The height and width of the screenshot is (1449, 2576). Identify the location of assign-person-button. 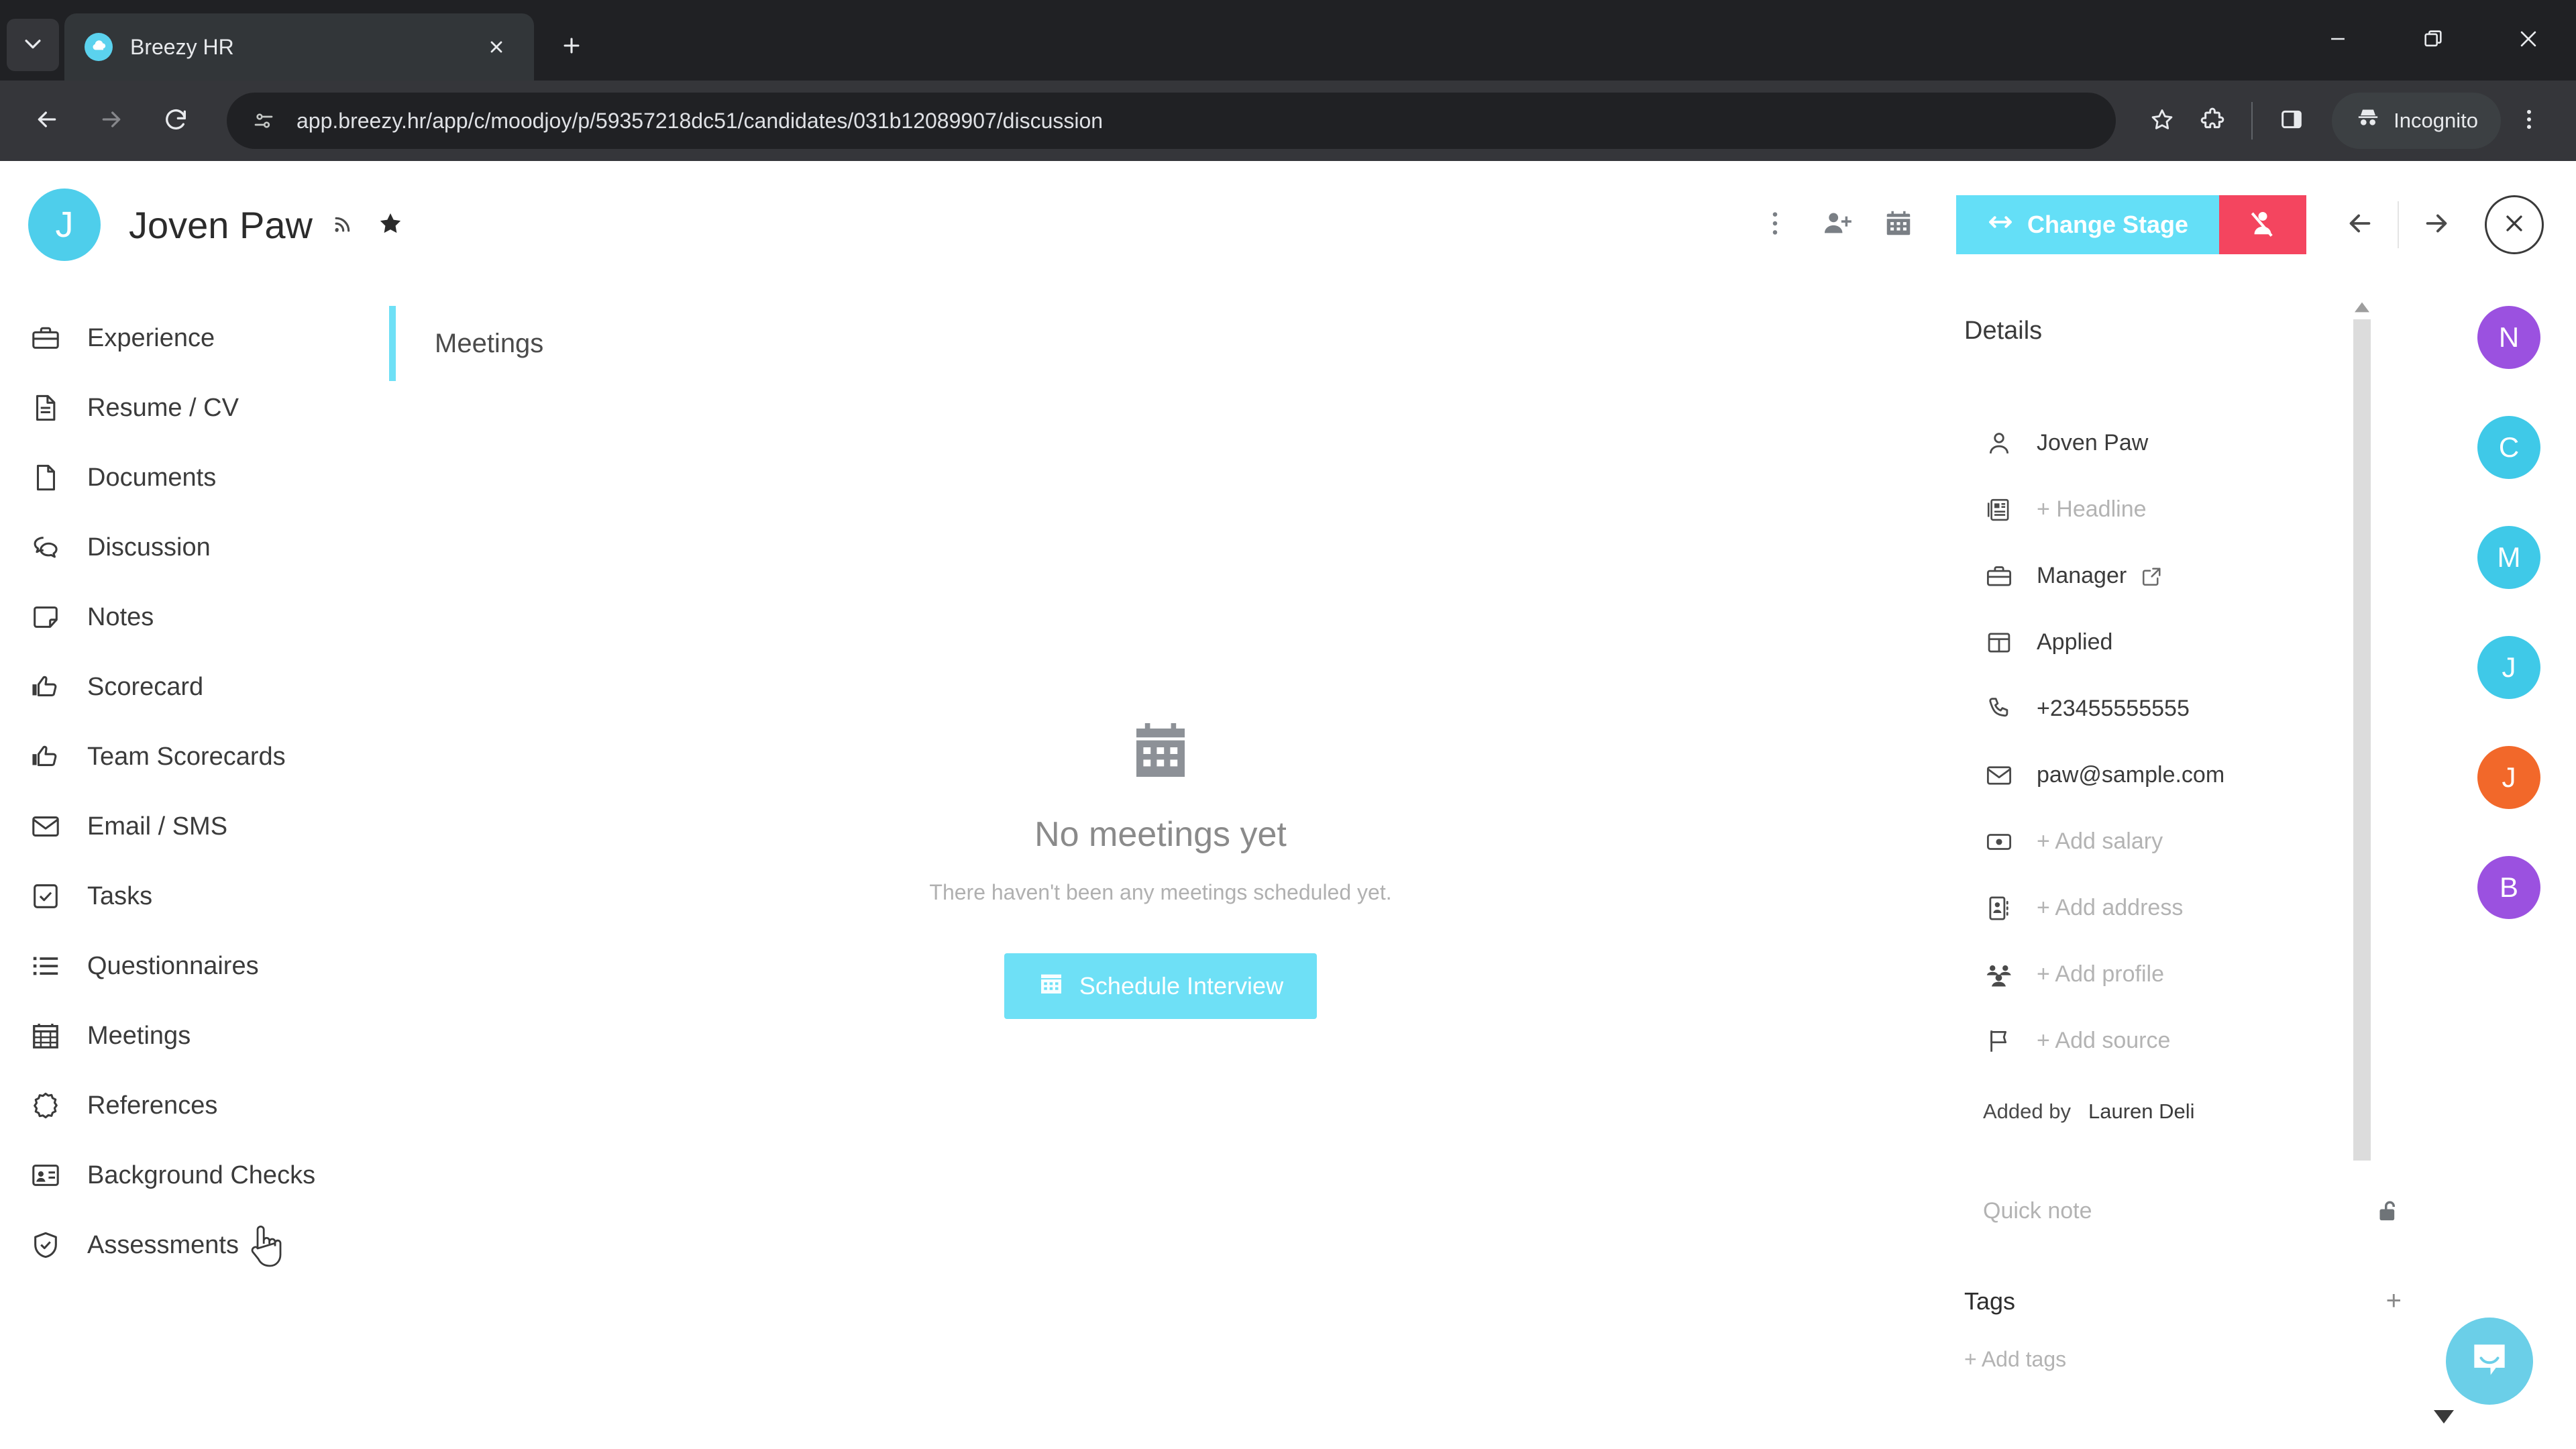
(1837, 225).